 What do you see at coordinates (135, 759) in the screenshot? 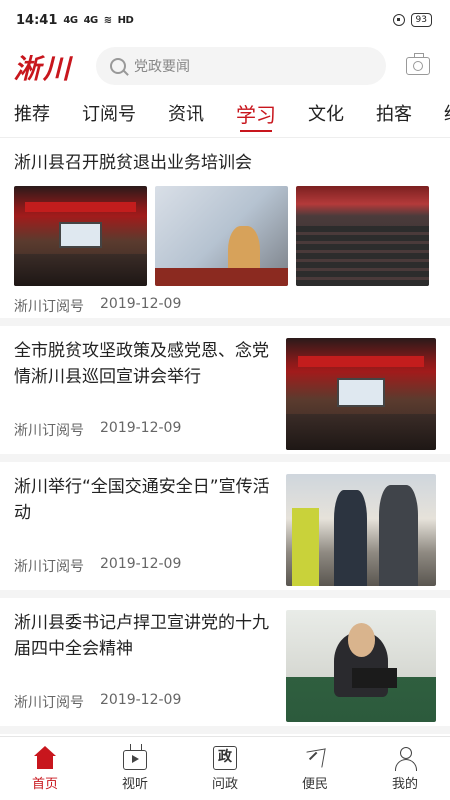
I see `tv-icon` at bounding box center [135, 759].